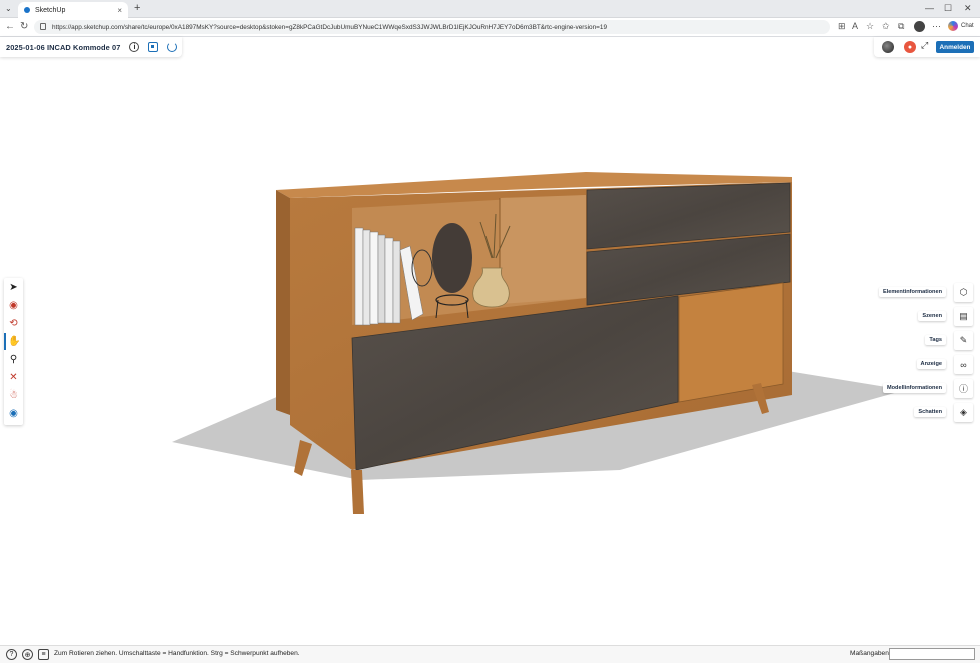 Image resolution: width=980 pixels, height=663 pixels. Describe the element at coordinates (24, 26) in the screenshot. I see `reload-icon: ↻` at that location.